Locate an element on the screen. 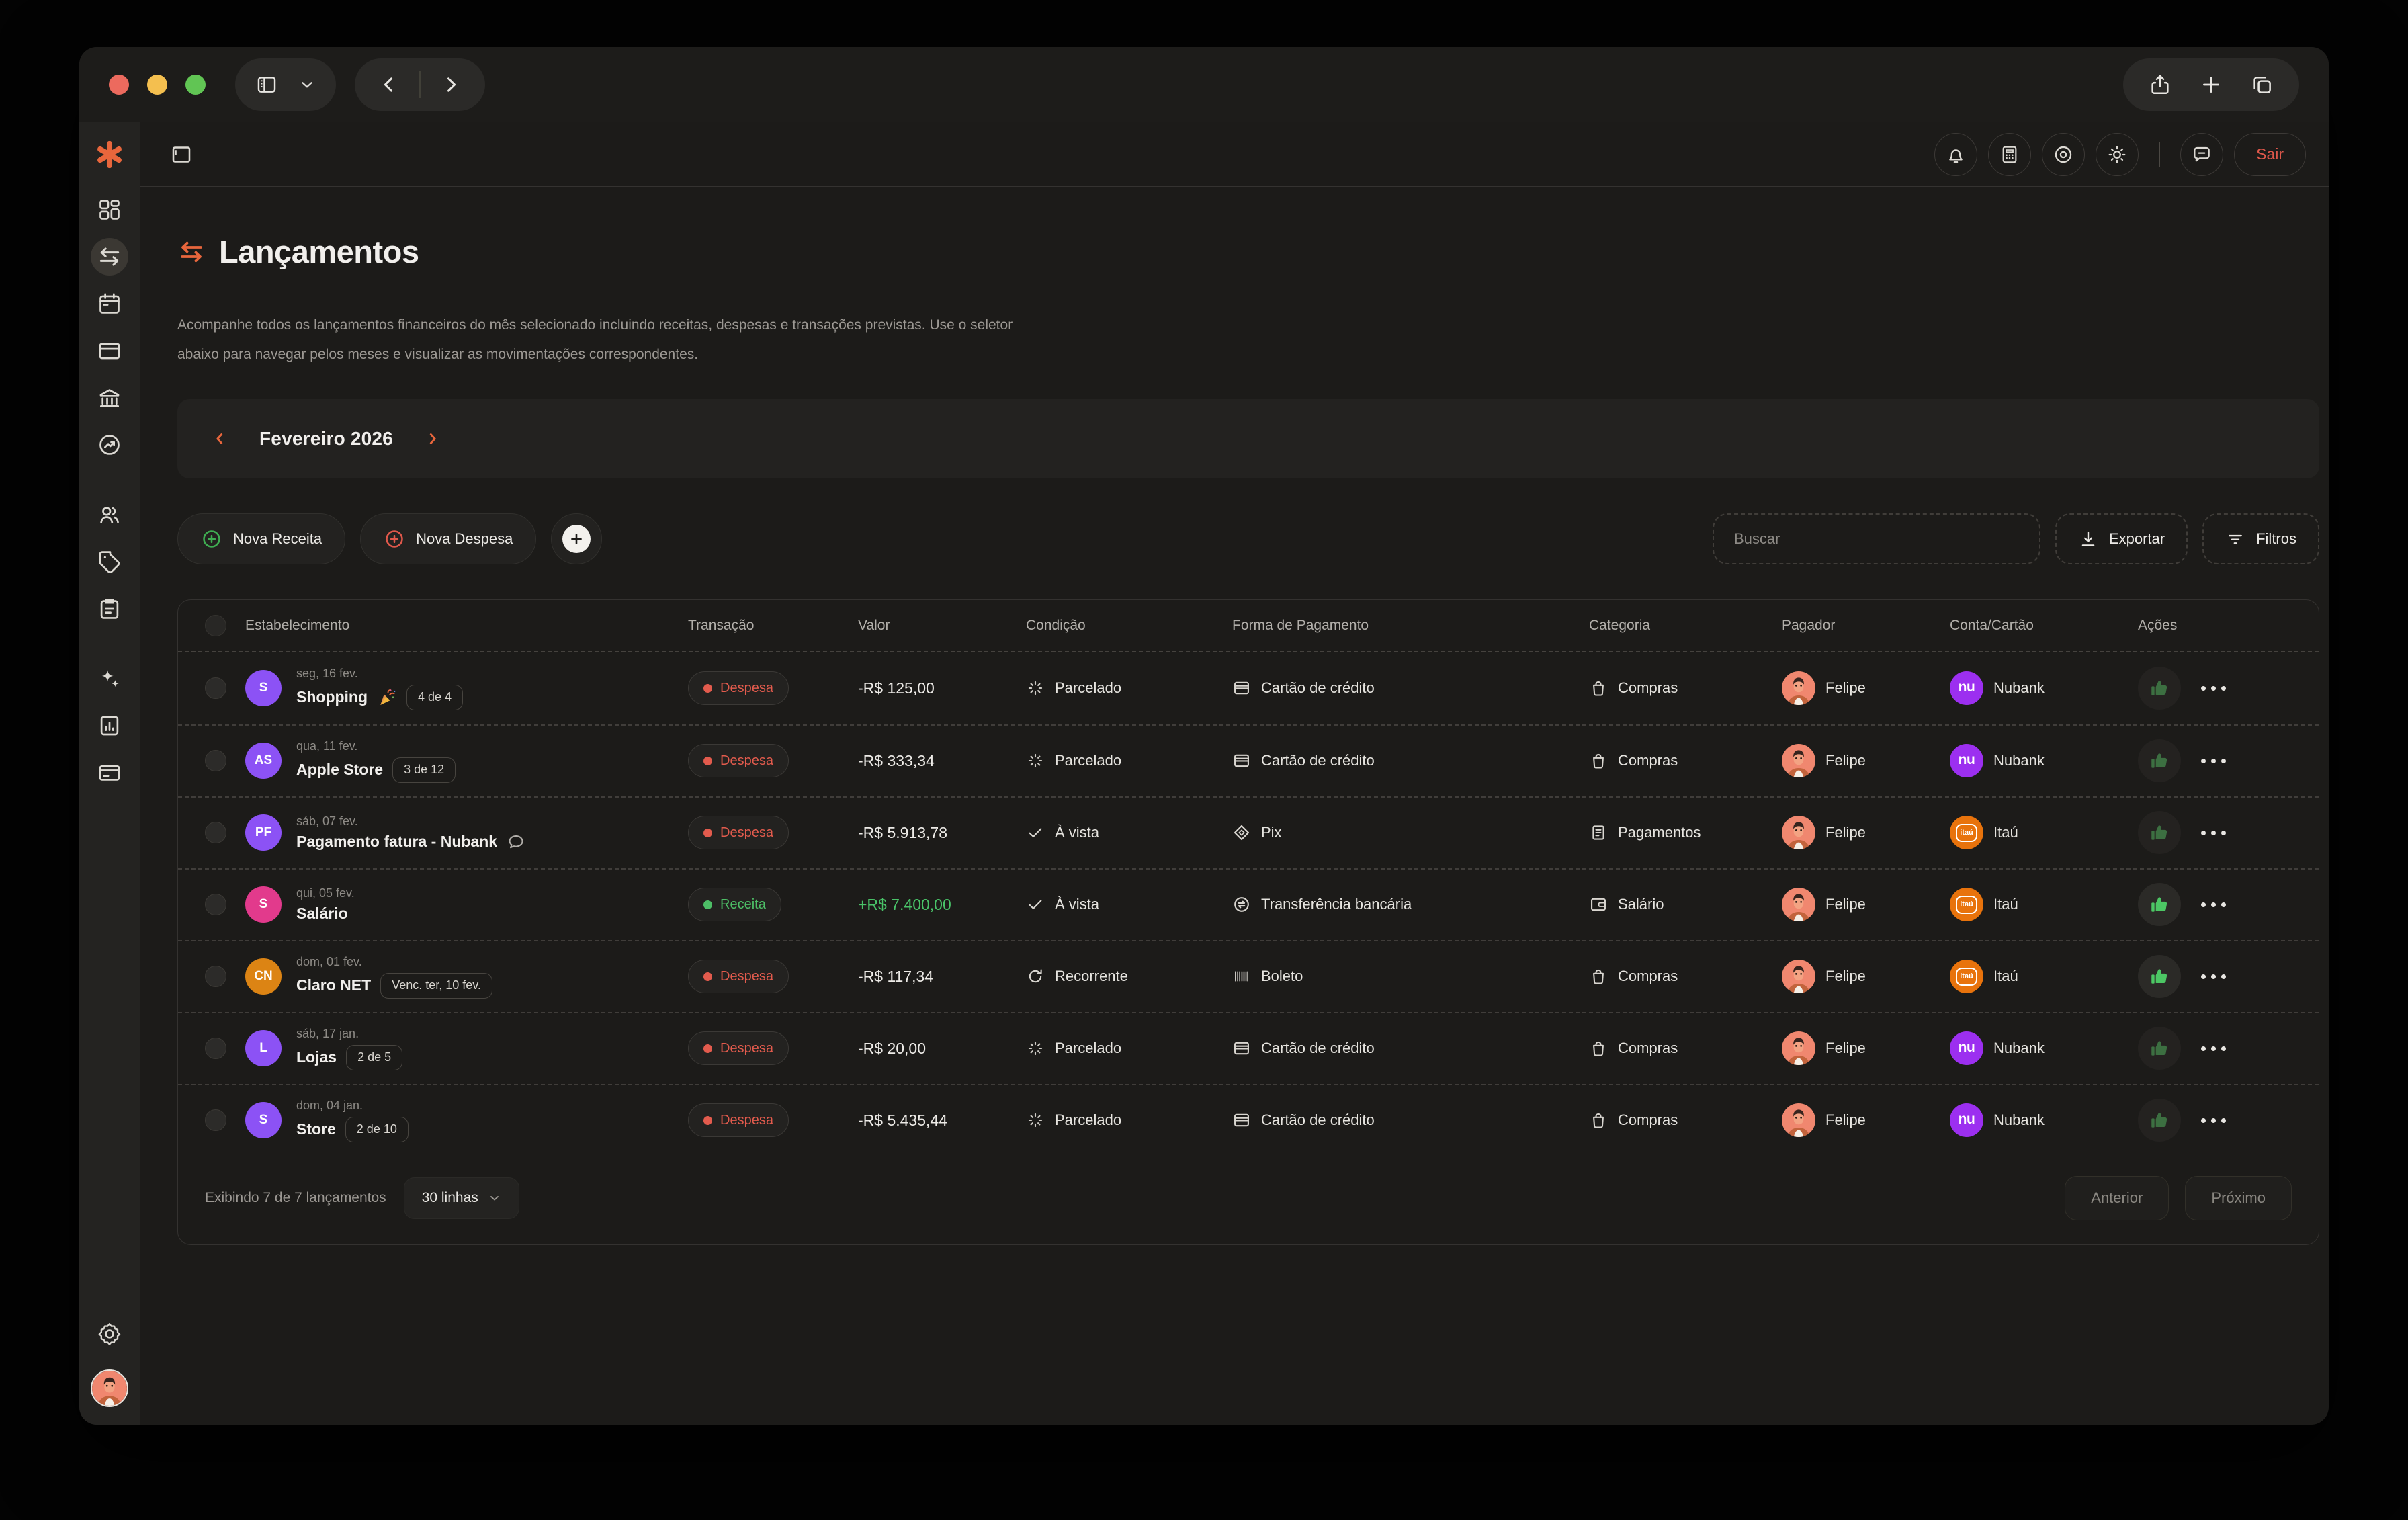  sidebar-item-investments is located at coordinates (109, 445).